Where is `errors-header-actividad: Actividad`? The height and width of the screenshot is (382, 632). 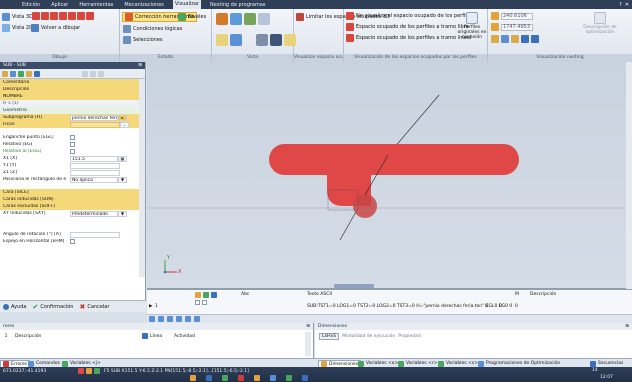
errors-header-actividad: Actividad is located at coordinates (183, 336).